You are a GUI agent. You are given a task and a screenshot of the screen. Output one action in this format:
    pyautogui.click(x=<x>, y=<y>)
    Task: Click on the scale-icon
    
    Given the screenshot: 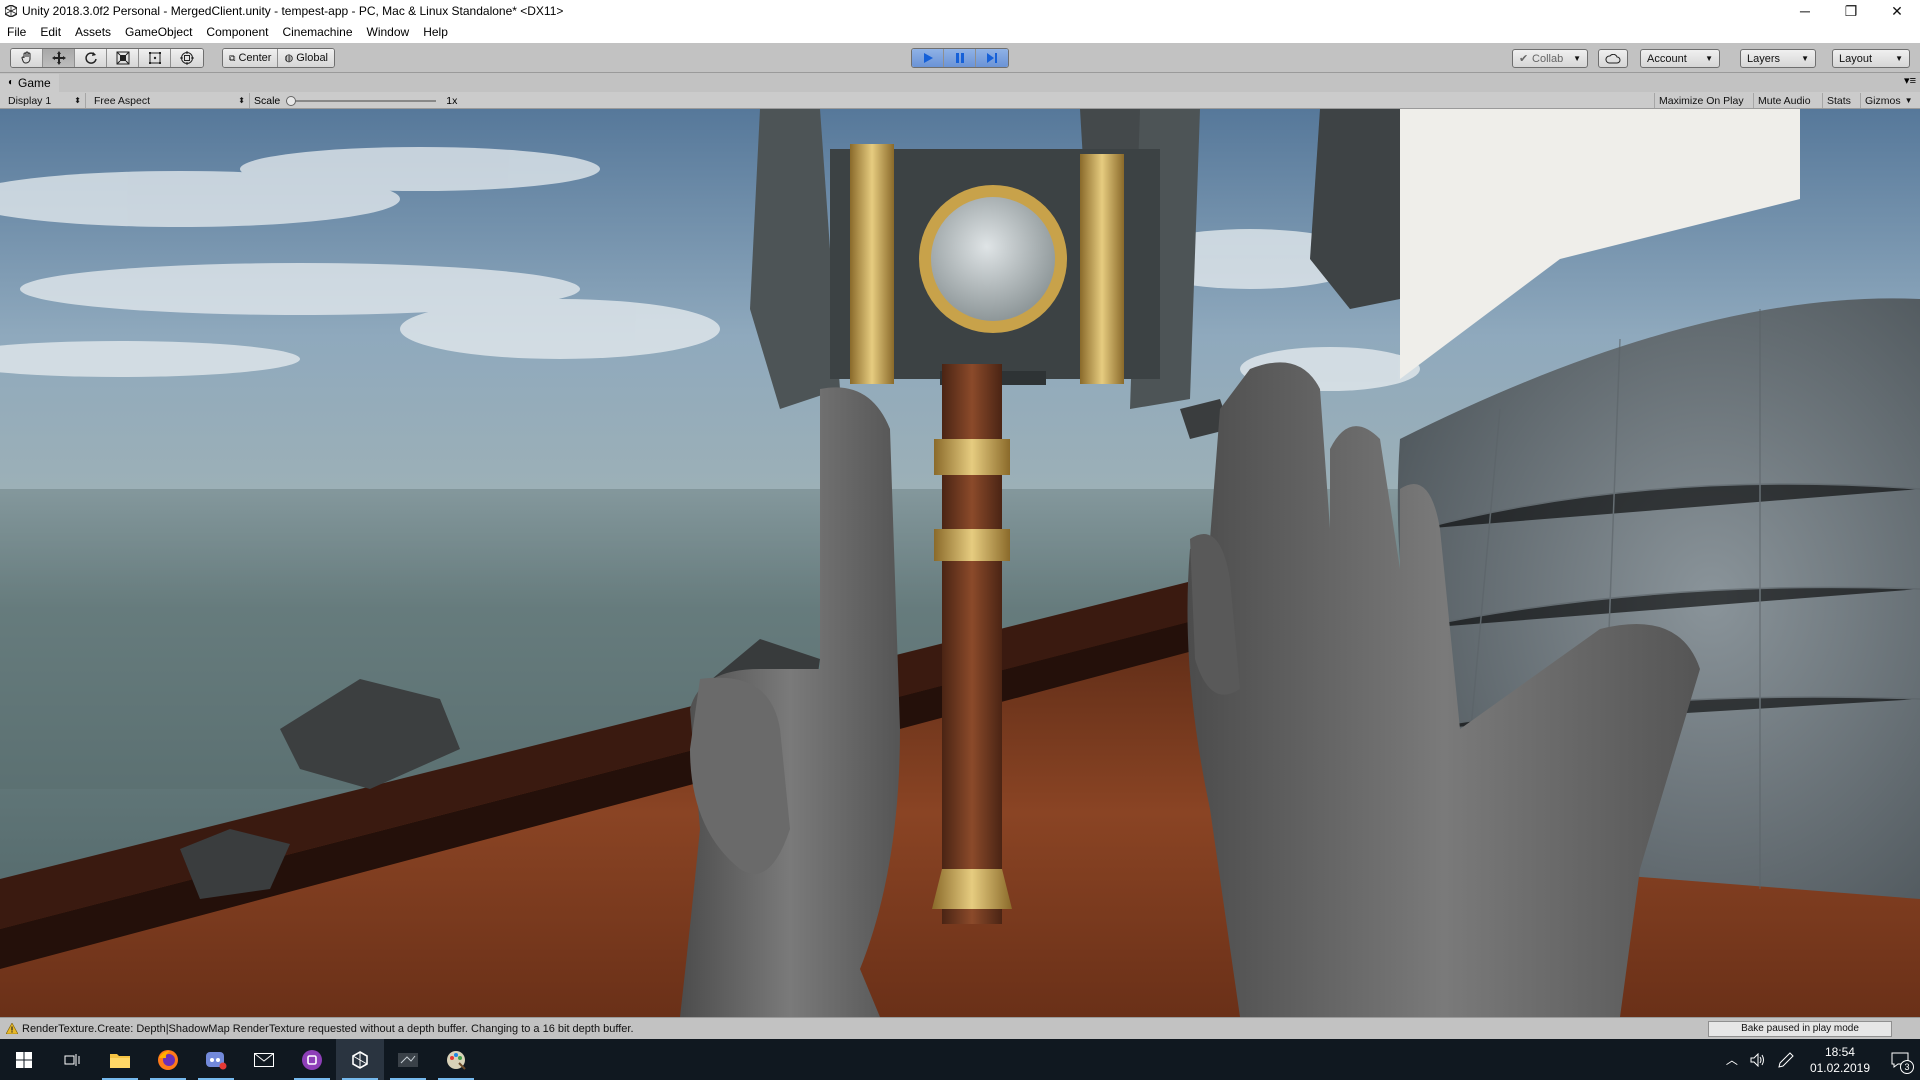 What is the action you would take?
    pyautogui.click(x=122, y=58)
    